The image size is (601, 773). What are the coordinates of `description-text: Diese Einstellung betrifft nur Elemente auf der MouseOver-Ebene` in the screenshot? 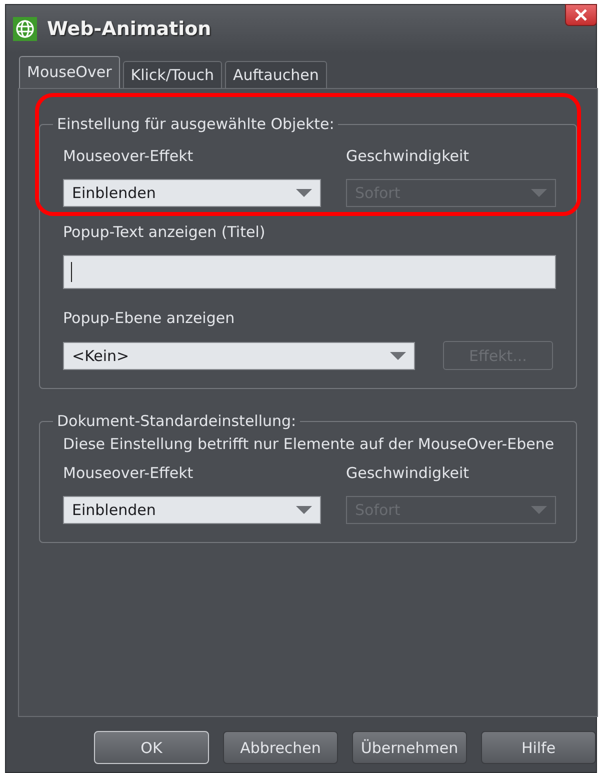 It's located at (309, 444).